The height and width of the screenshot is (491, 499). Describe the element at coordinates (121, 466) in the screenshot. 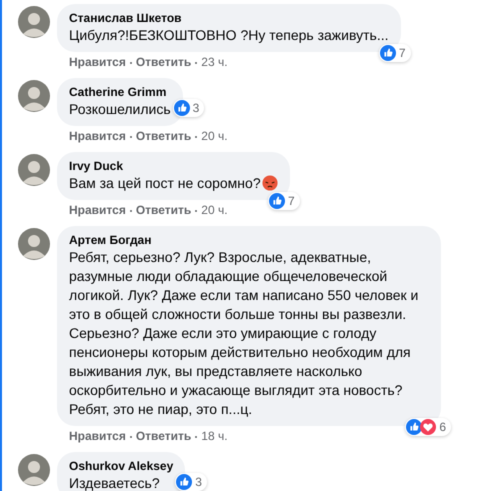

I see `author-name: Oshurkov Aleksey` at that location.